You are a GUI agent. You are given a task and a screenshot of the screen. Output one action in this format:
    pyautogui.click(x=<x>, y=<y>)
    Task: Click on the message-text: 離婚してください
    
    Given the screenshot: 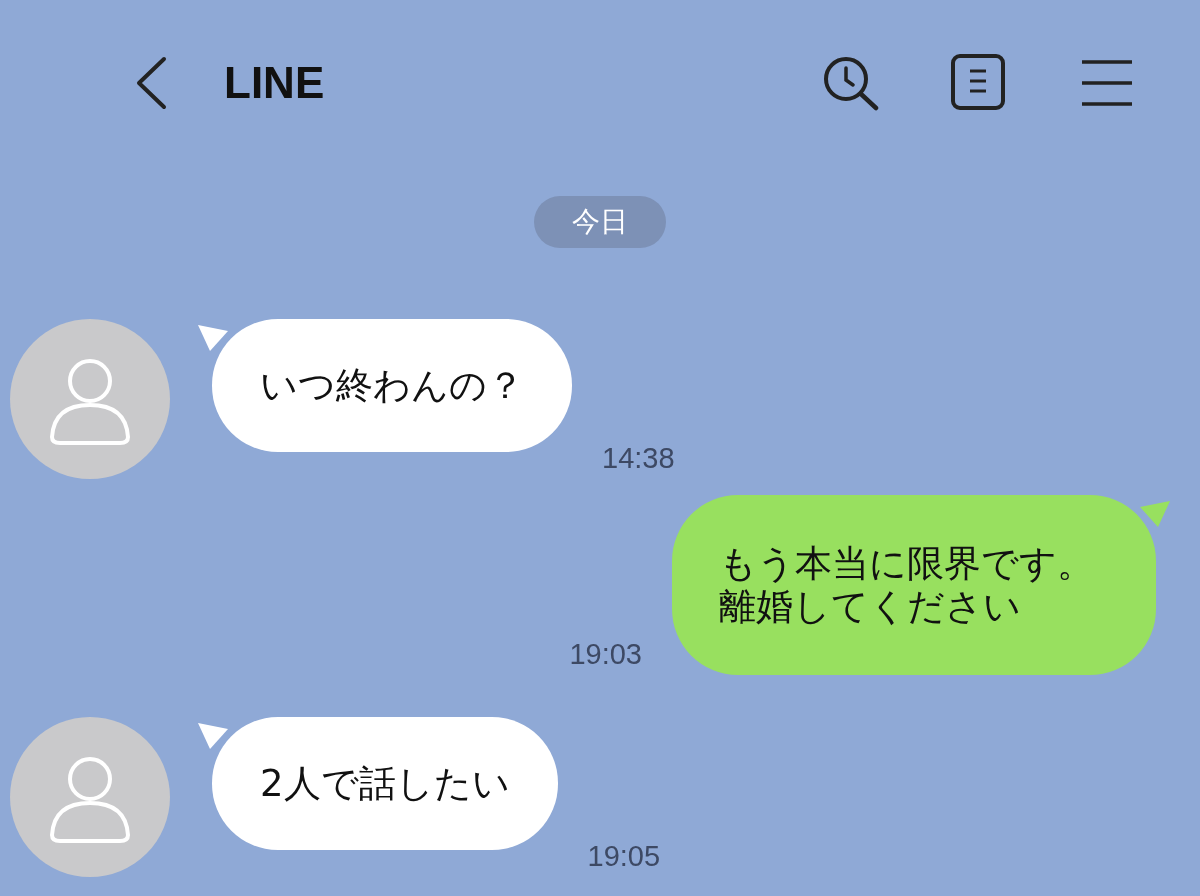 What is the action you would take?
    pyautogui.click(x=870, y=606)
    